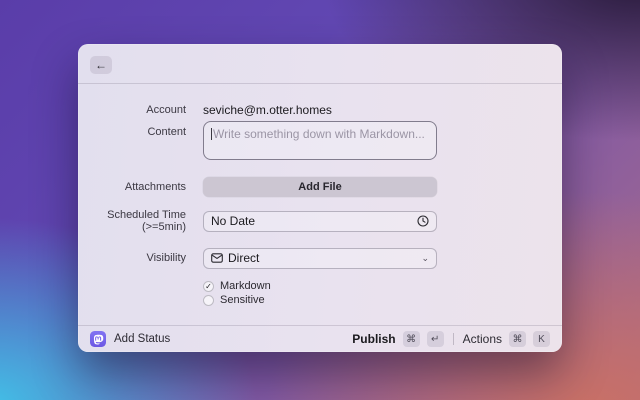 This screenshot has height=400, width=640. What do you see at coordinates (166, 110) in the screenshot?
I see `account-label: Account` at bounding box center [166, 110].